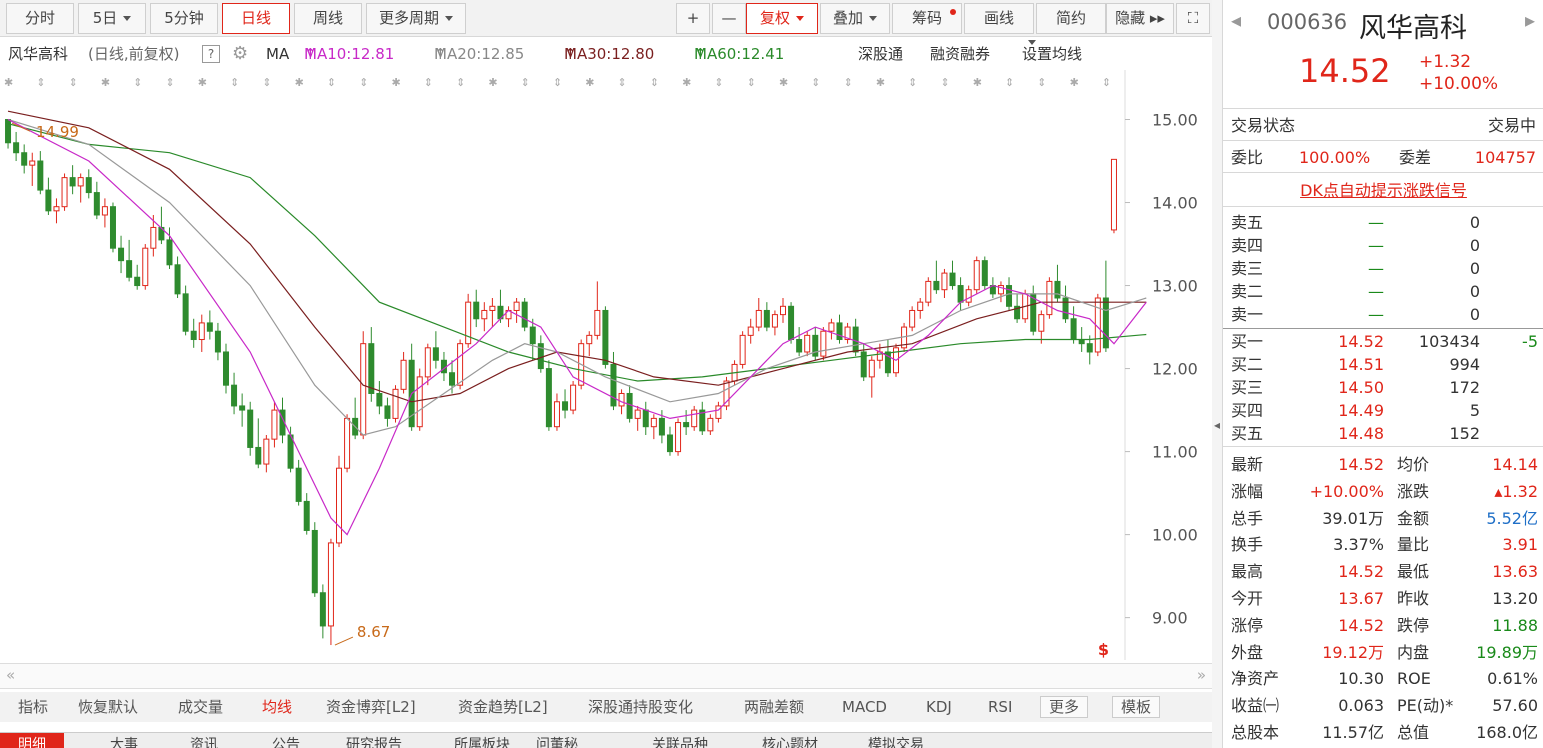 The width and height of the screenshot is (1543, 748). Describe the element at coordinates (32, 740) in the screenshot. I see `bottom-tab-0: 明细` at that location.